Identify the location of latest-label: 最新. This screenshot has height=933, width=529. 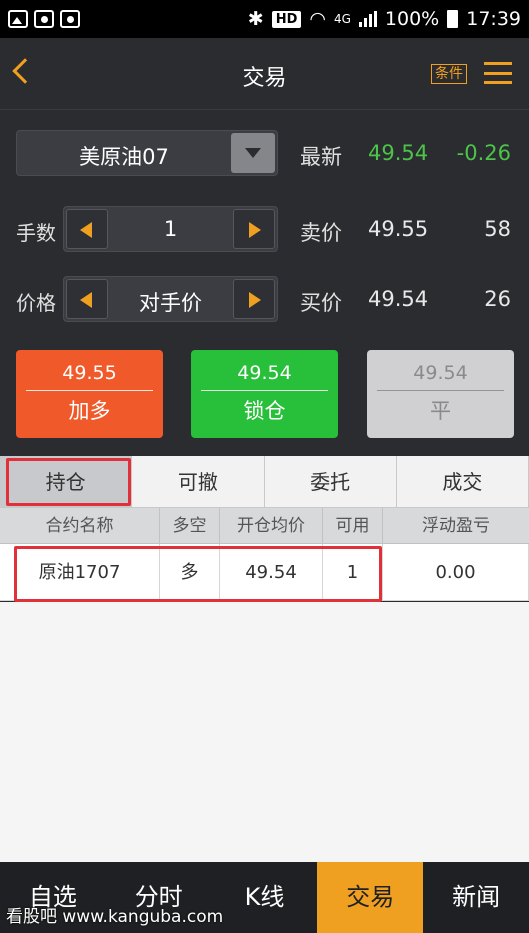
(321, 157).